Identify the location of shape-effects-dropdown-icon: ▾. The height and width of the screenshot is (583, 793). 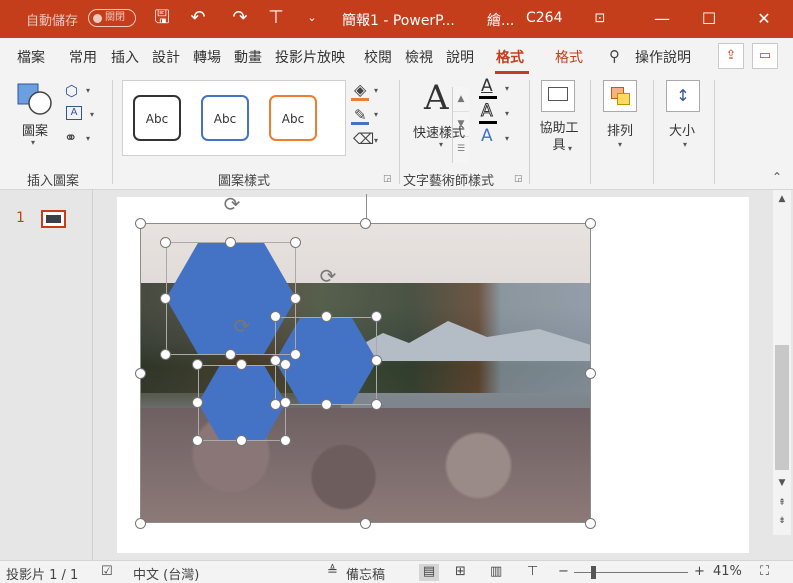
(376, 140).